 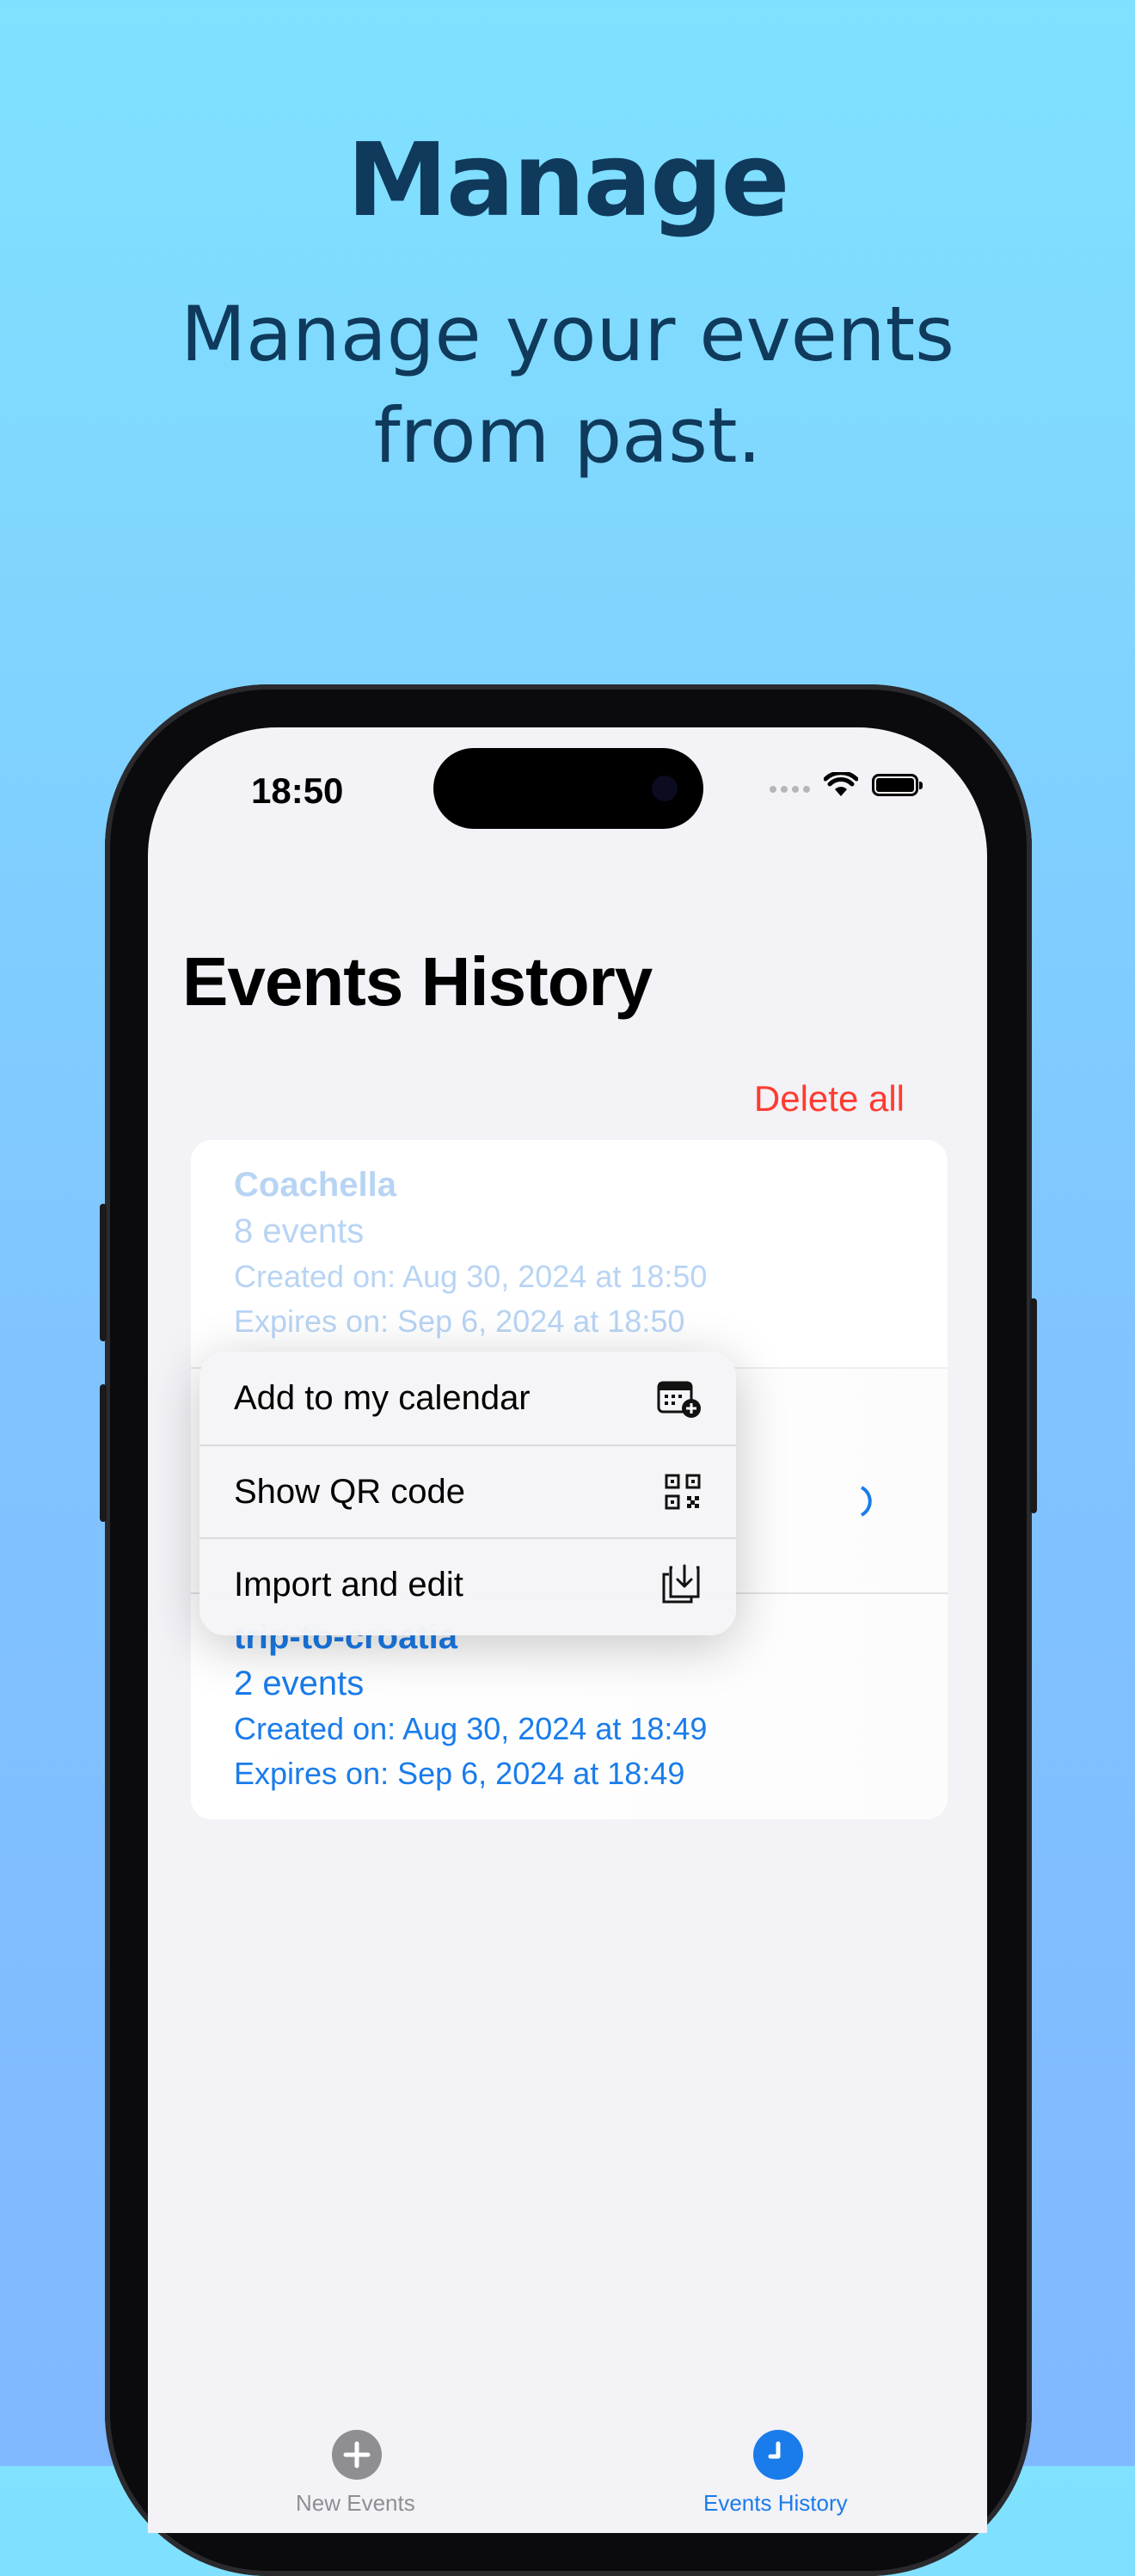 I want to click on marketing-subline: Manage your events from past., so click(x=567, y=385).